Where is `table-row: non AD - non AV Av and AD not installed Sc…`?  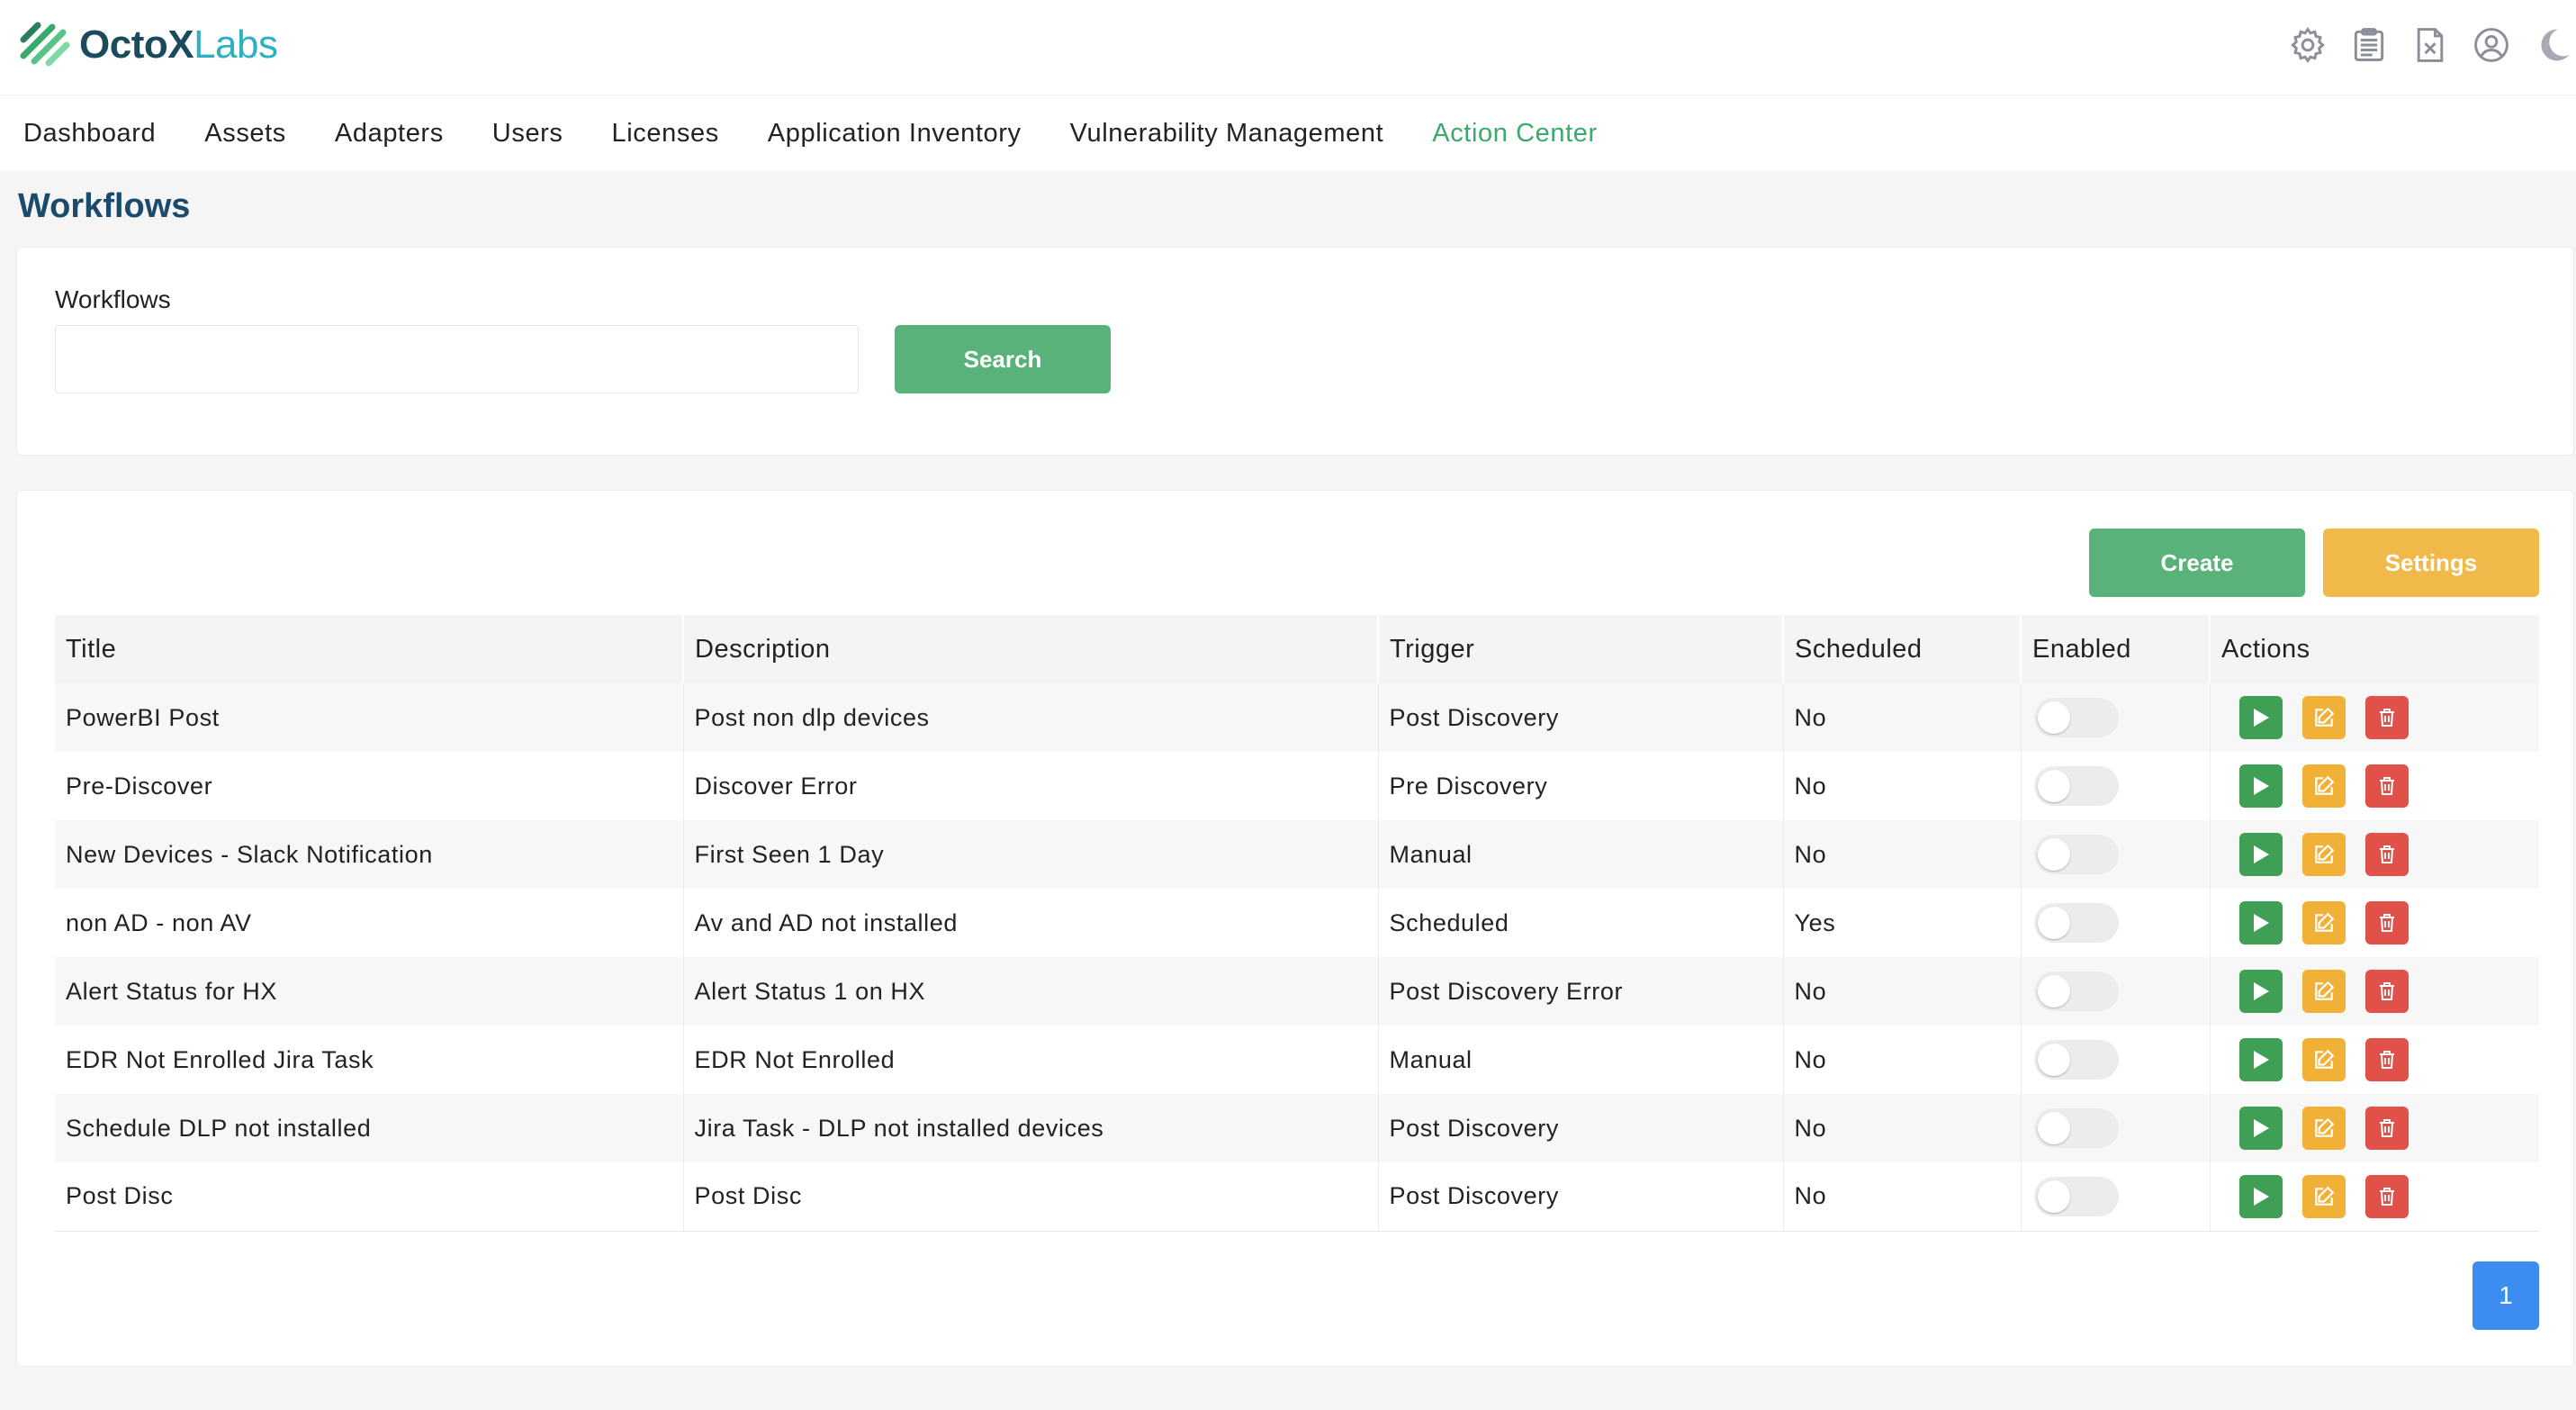
table-row: non AD - non AV Av and AD not installed Sc… is located at coordinates (1297, 923).